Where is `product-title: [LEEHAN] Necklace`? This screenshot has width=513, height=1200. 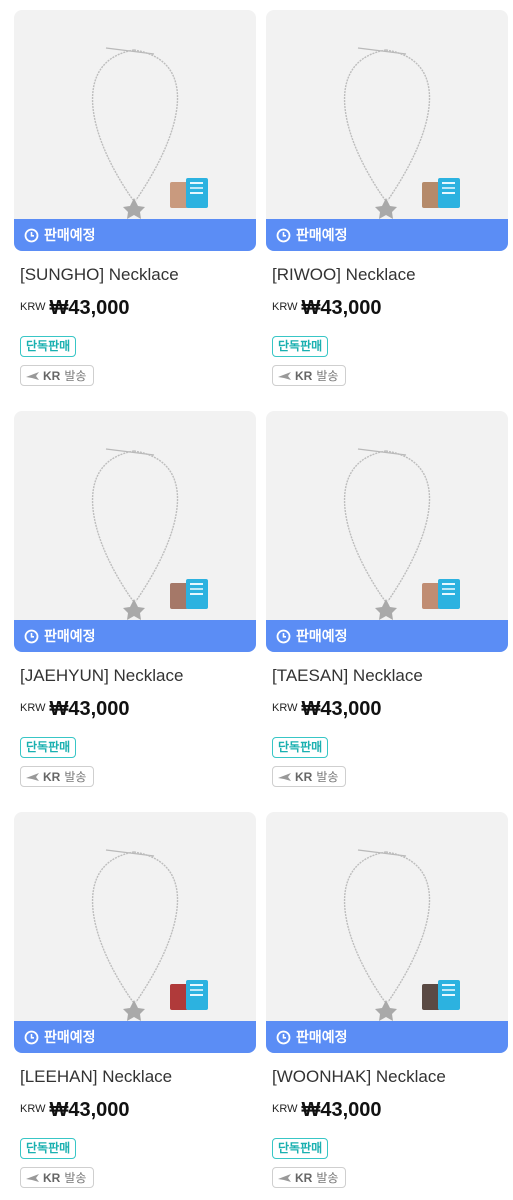
product-title: [LEEHAN] Necklace is located at coordinates (138, 1077).